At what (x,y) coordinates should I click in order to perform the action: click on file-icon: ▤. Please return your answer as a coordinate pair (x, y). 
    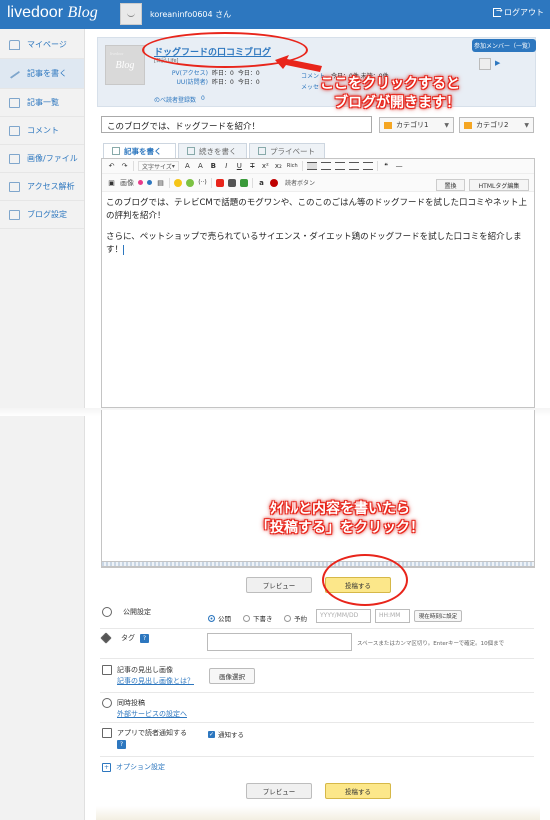
    Looking at the image, I should click on (160, 183).